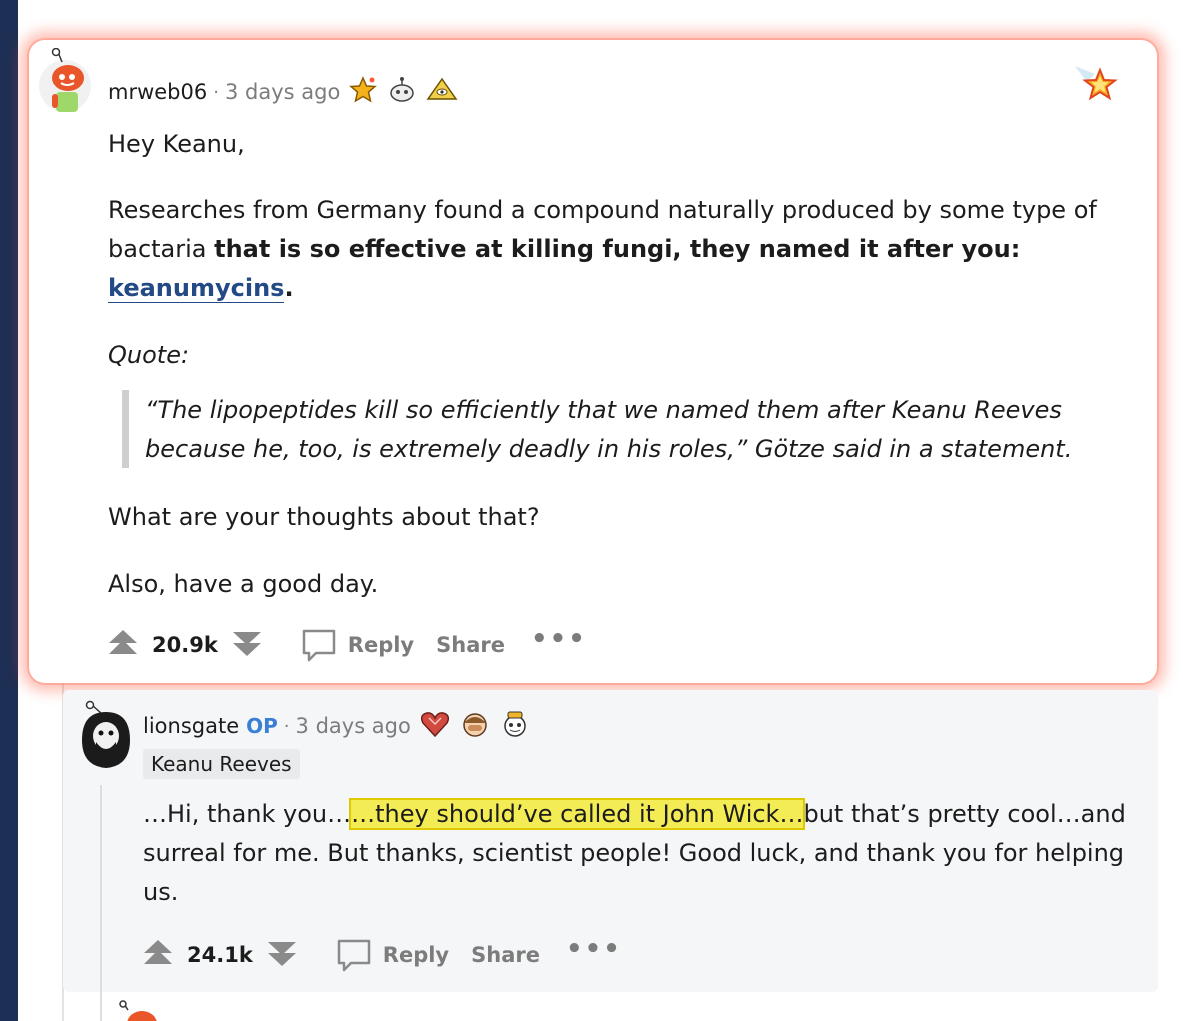 Image resolution: width=1183 pixels, height=1021 pixels. Describe the element at coordinates (101, 903) in the screenshot. I see `reply-thread-line` at that location.